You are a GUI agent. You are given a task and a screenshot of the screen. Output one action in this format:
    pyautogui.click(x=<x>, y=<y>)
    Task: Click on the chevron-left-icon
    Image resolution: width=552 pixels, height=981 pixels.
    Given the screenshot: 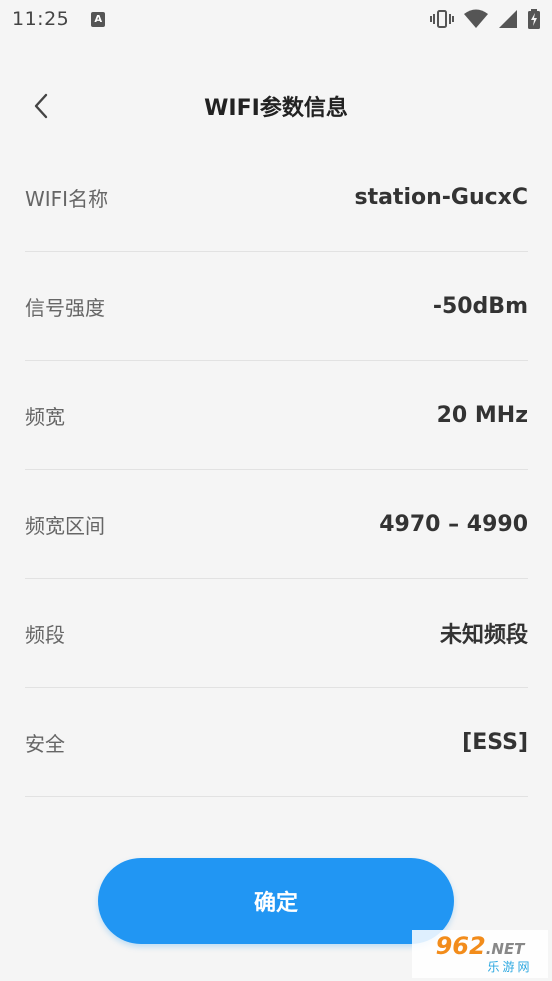 What is the action you would take?
    pyautogui.click(x=41, y=106)
    